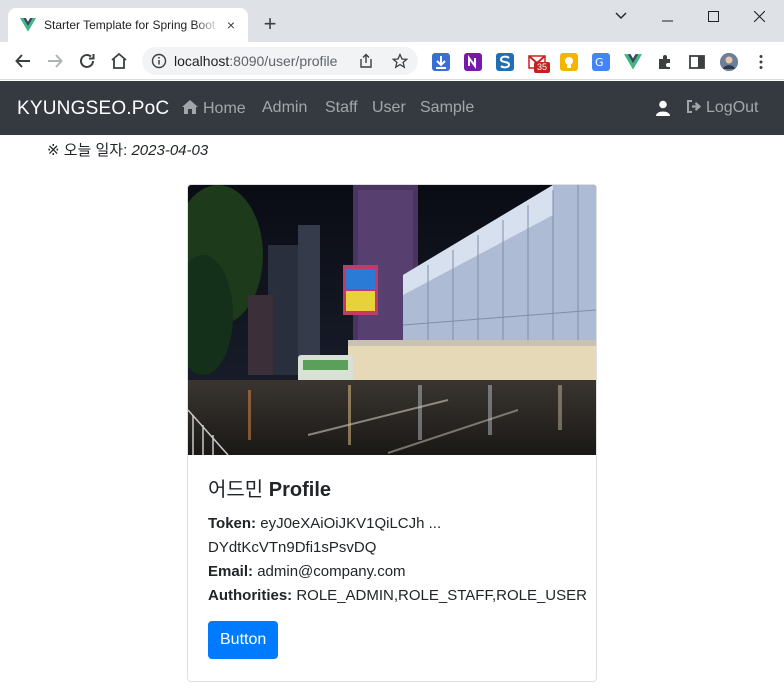 The image size is (784, 693). Describe the element at coordinates (256, 61) in the screenshot. I see `url-text: localhost:8090/user/profile` at that location.